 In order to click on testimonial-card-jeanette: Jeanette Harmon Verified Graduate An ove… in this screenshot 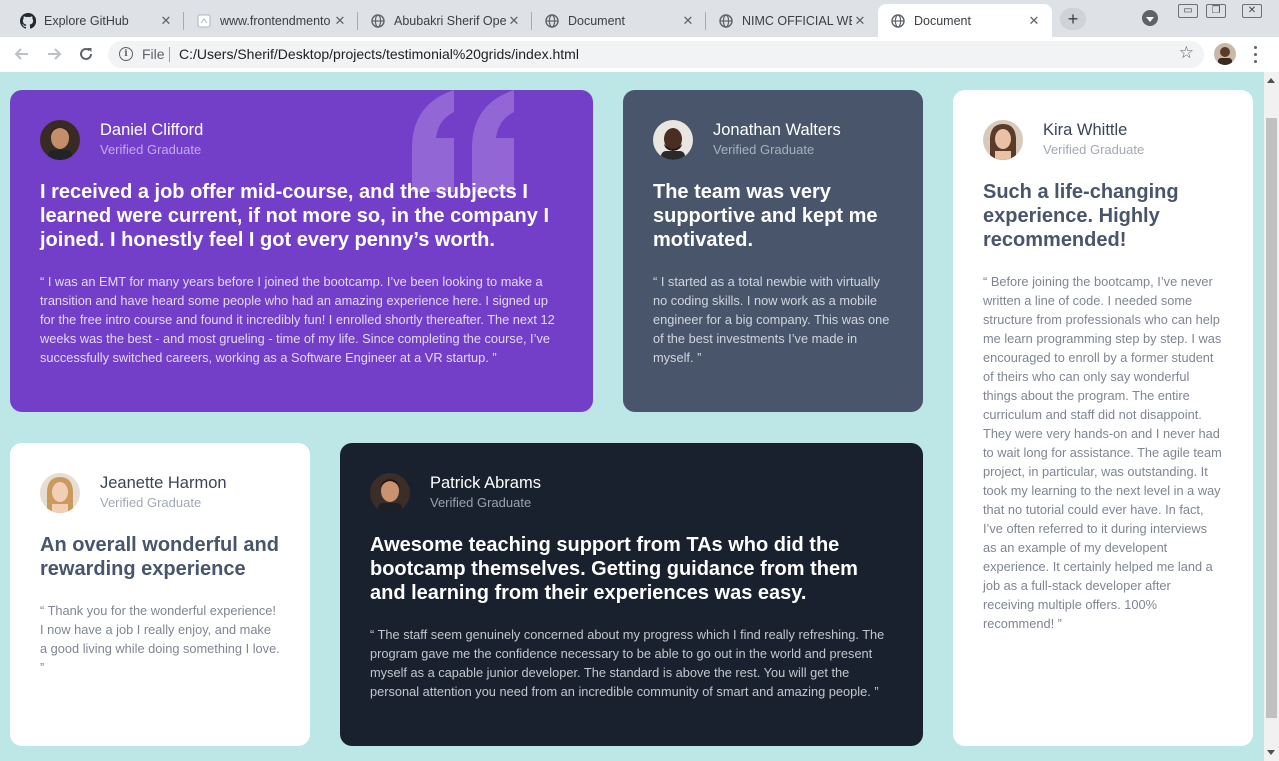, I will do `click(160, 594)`.